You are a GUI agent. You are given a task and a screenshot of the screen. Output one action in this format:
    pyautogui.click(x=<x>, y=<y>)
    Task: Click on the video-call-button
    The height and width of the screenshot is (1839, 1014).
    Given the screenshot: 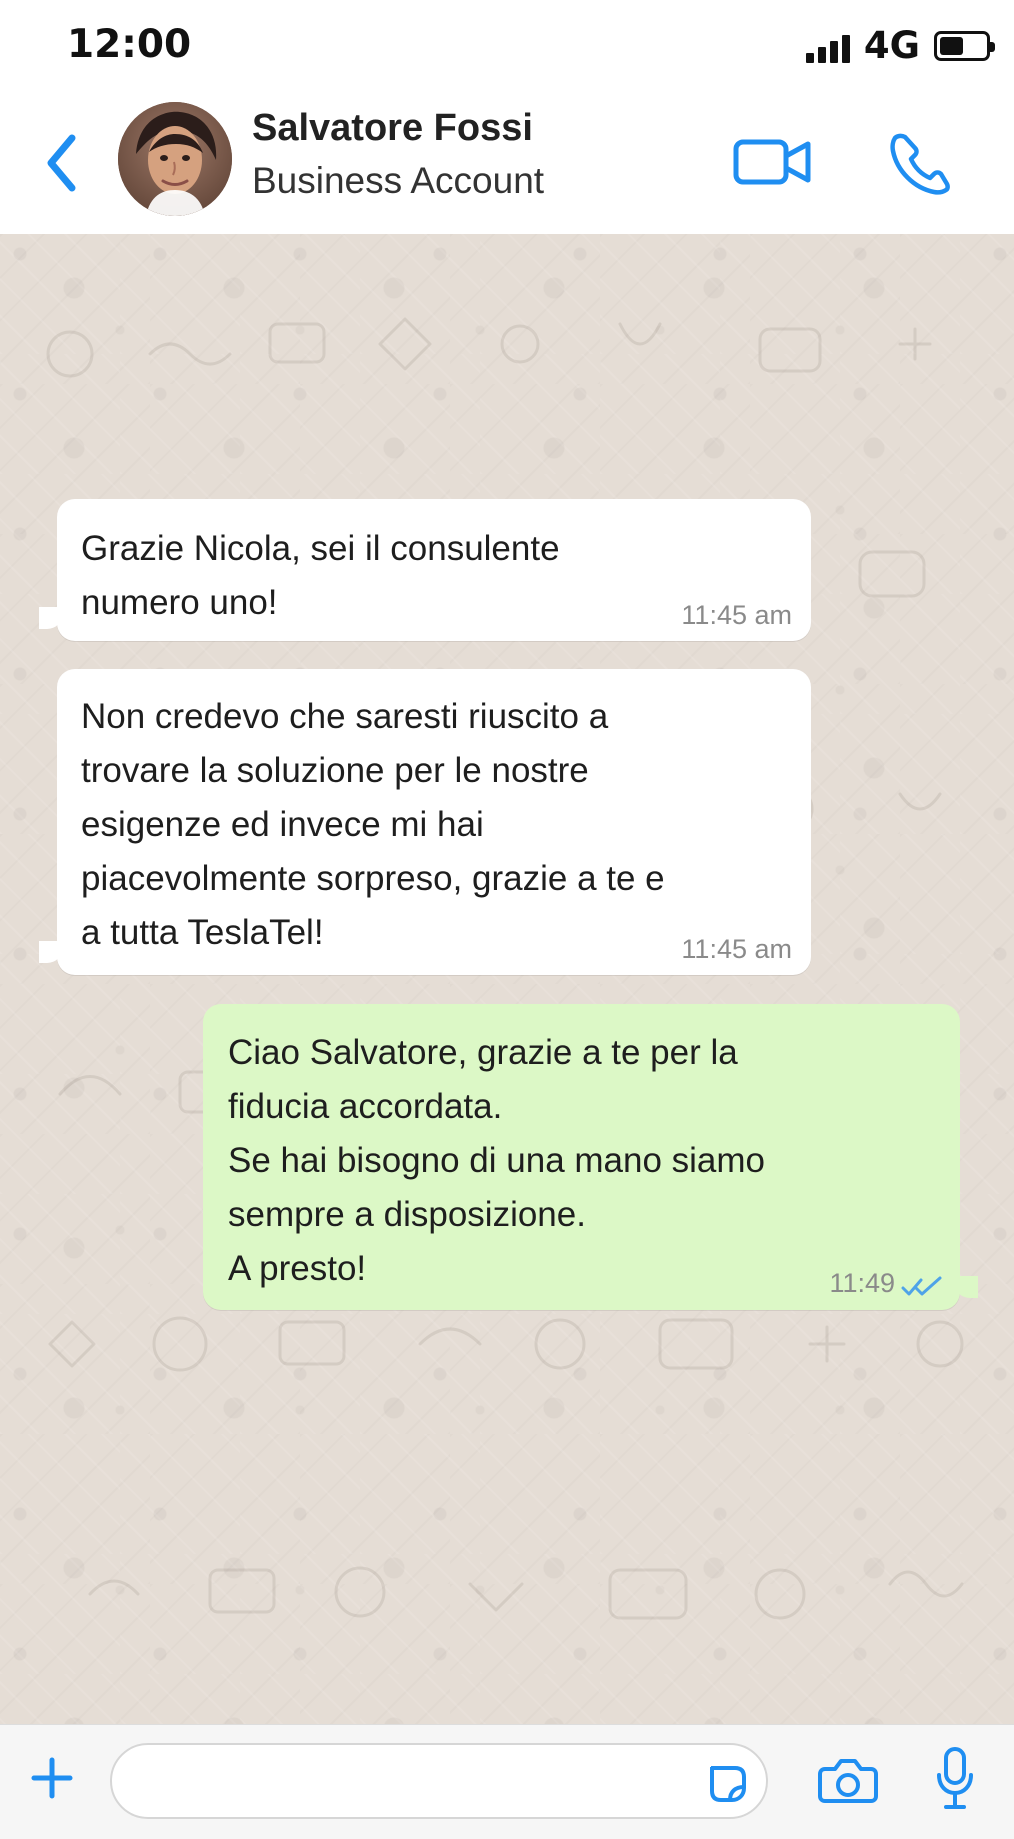 What is the action you would take?
    pyautogui.click(x=773, y=163)
    